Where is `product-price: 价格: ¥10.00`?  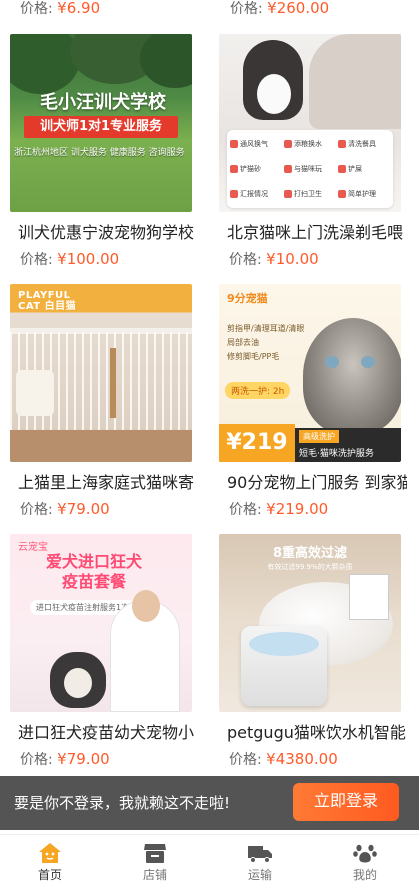 product-price: 价格: ¥10.00 is located at coordinates (274, 259).